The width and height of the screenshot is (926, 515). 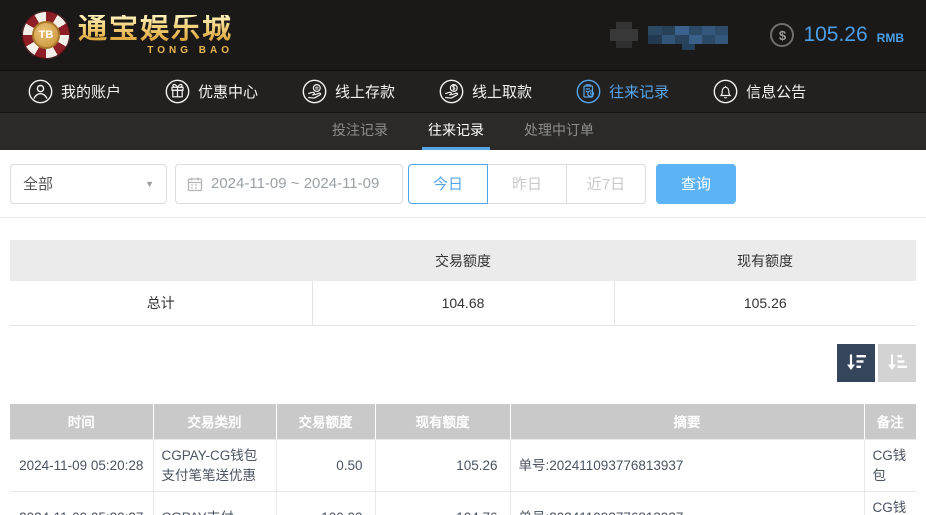 I want to click on site-logo: TB 通宝娱乐城 TONG BAO, so click(x=127, y=35).